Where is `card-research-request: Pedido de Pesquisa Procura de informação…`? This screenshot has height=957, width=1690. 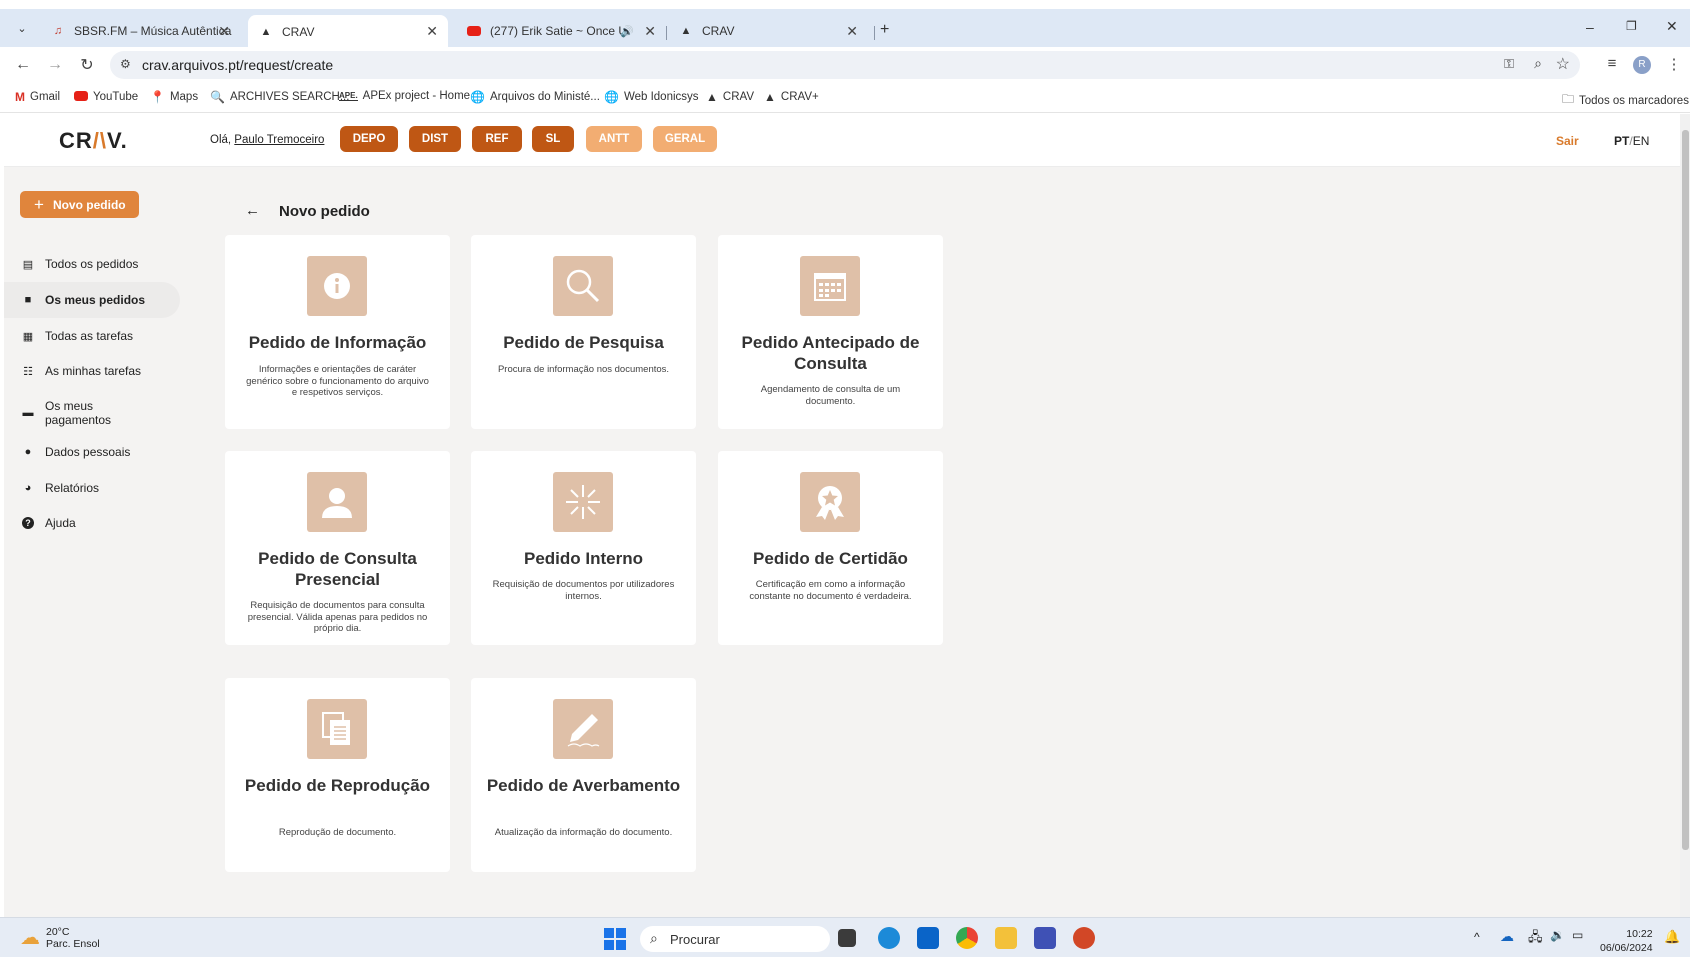
card-research-request: Pedido de Pesquisa Procura de informação… is located at coordinates (583, 332).